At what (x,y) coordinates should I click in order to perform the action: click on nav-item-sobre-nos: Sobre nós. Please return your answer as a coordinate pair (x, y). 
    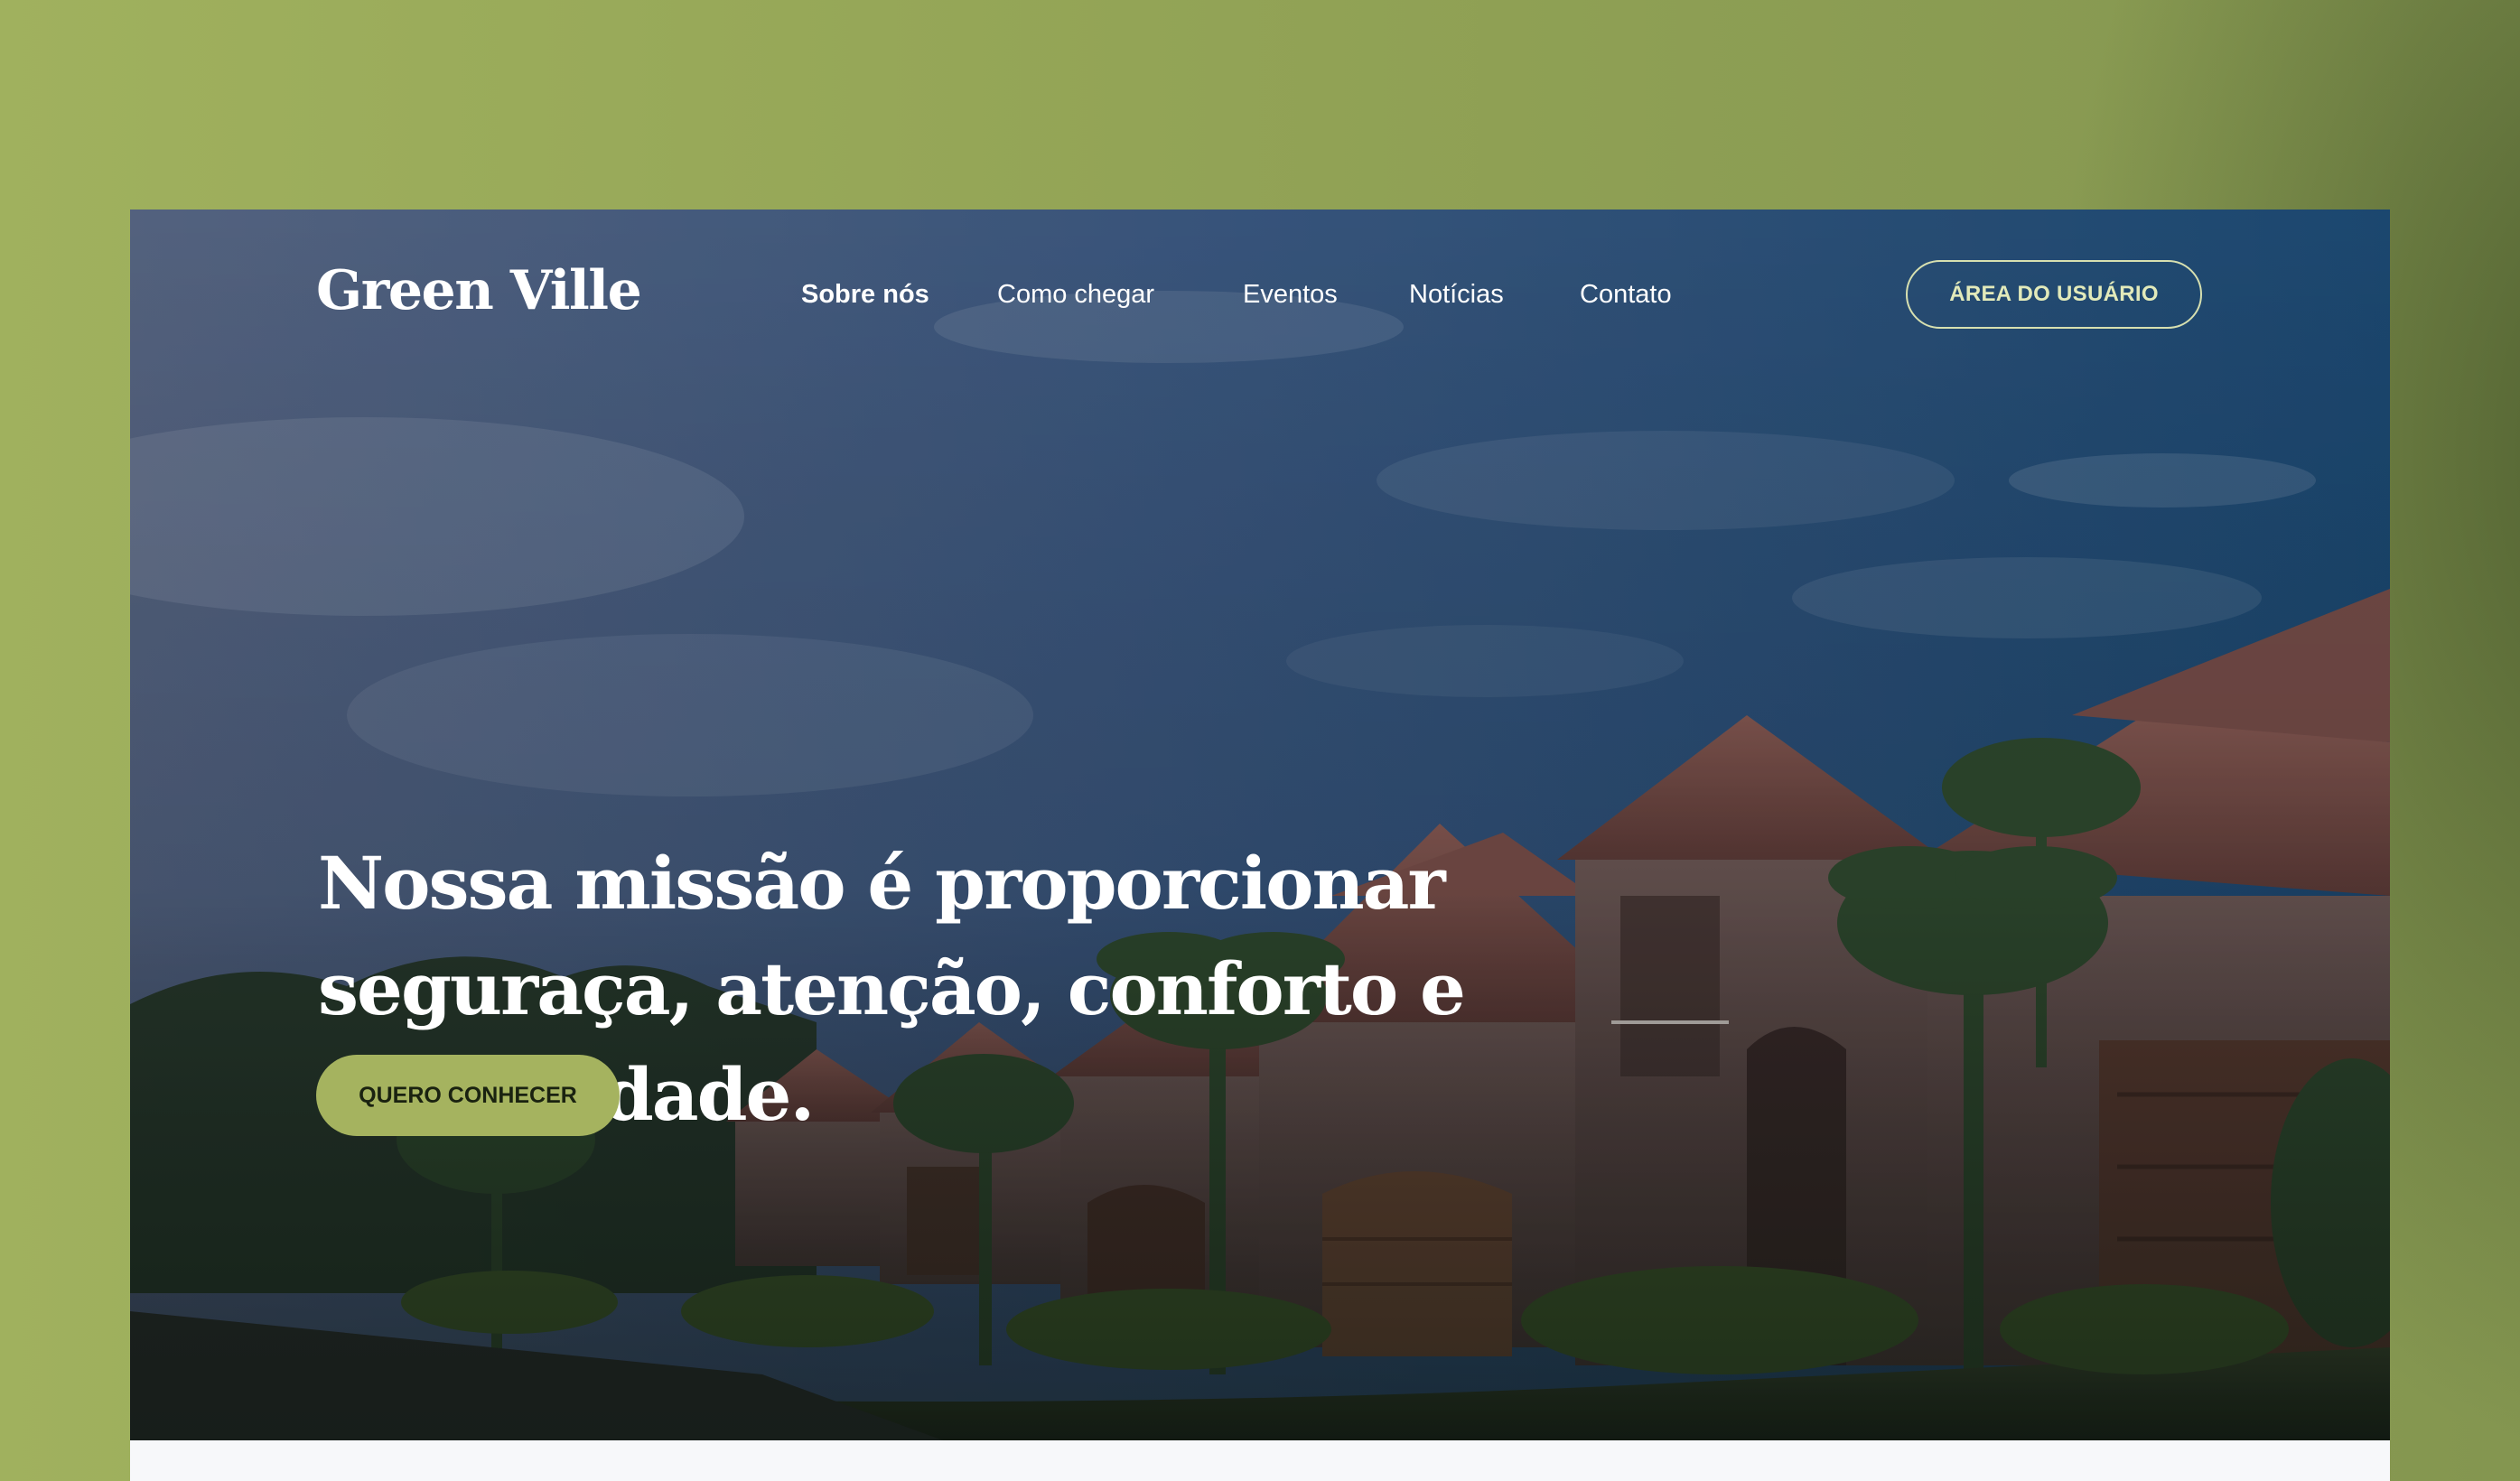
    Looking at the image, I should click on (865, 295).